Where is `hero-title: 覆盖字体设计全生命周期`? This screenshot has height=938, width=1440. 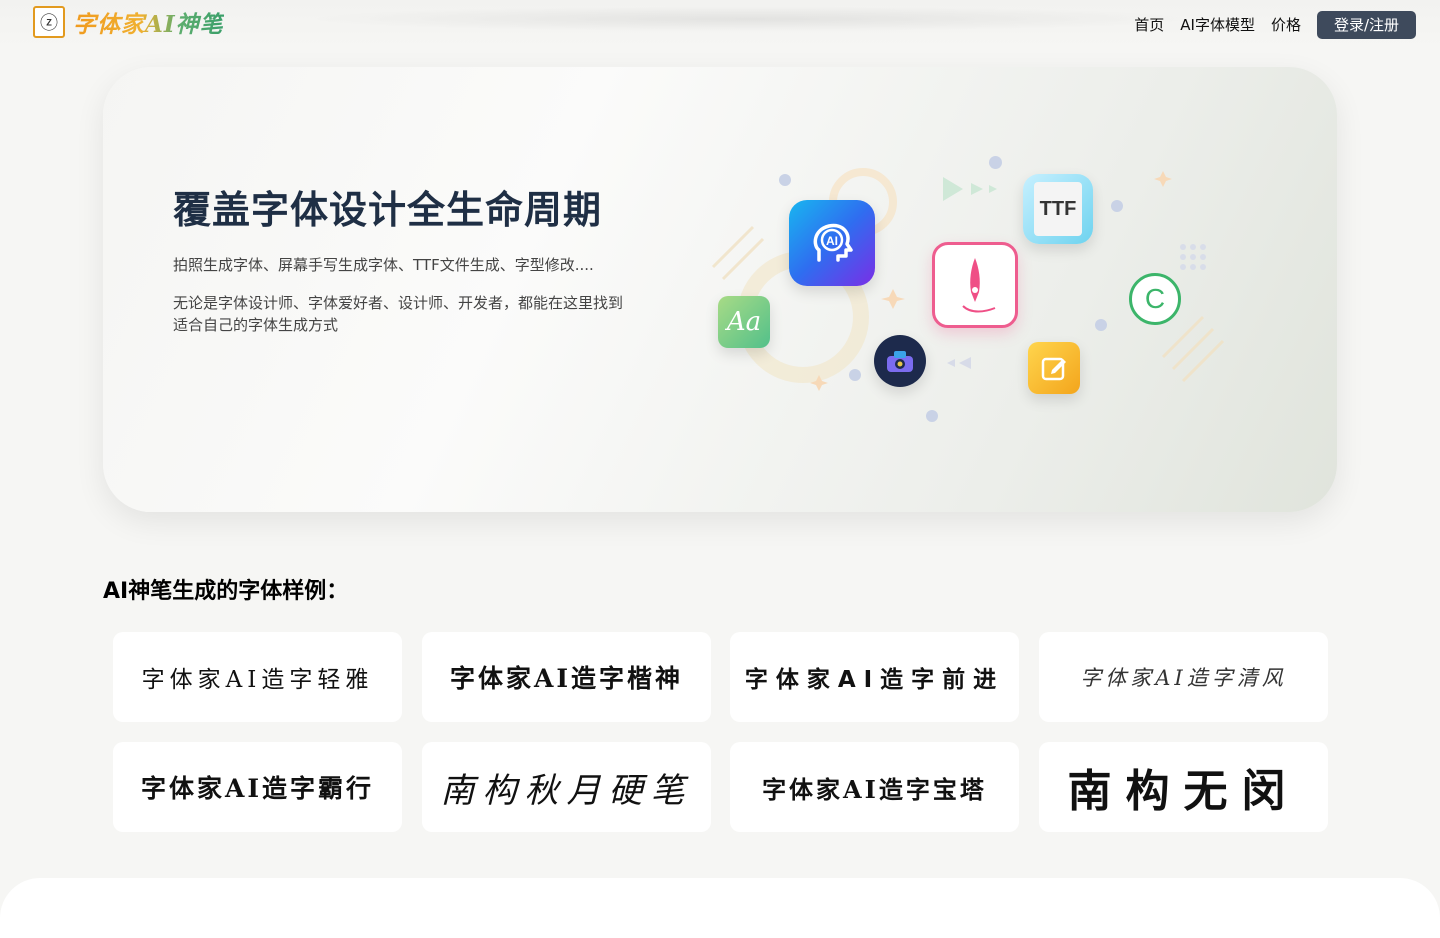
hero-title: 覆盖字体设计全生命周期 is located at coordinates (388, 210).